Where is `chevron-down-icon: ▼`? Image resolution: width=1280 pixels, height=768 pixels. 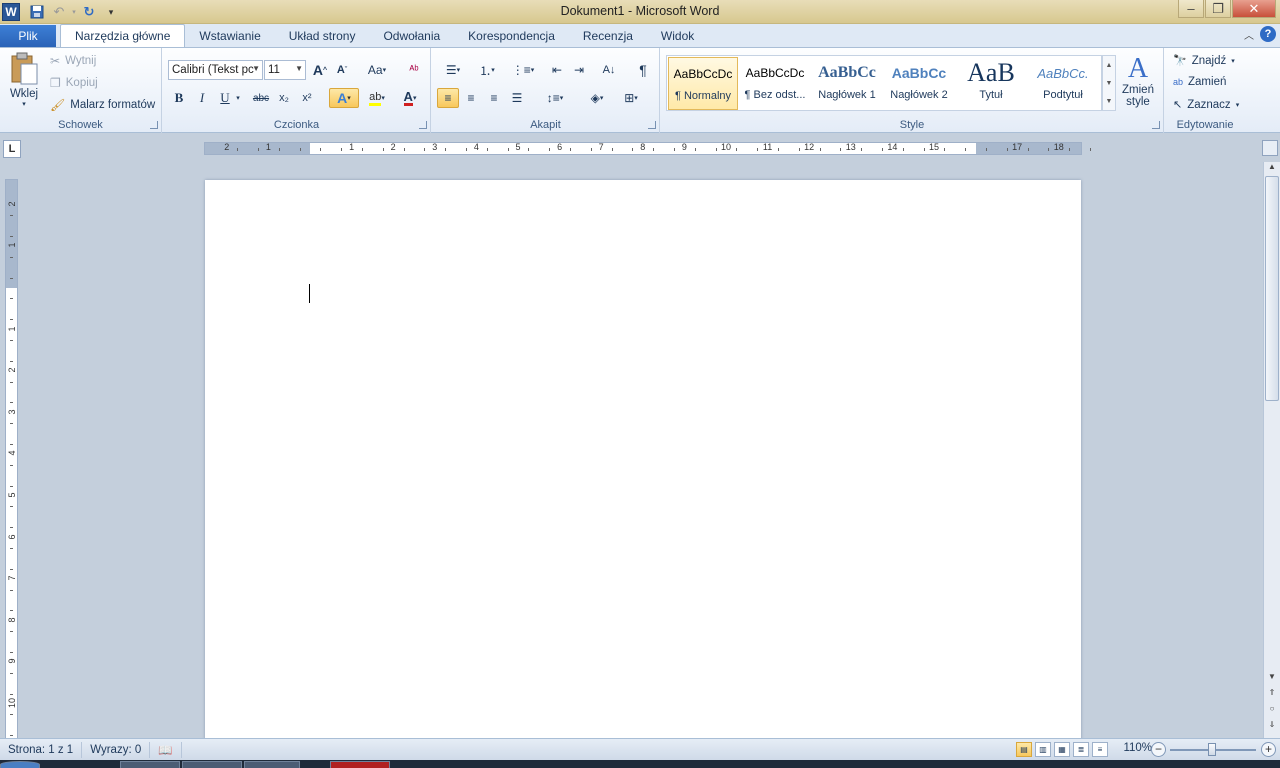 chevron-down-icon: ▼ is located at coordinates (1109, 83).